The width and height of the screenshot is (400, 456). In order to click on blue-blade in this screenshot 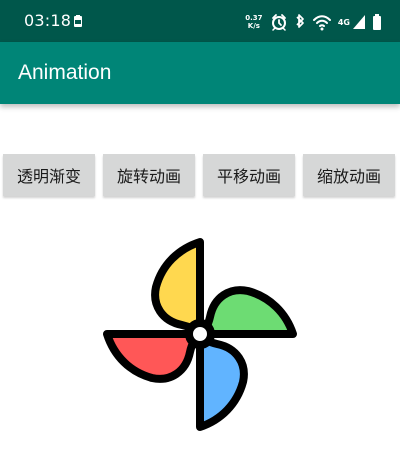, I will do `click(222, 380)`.